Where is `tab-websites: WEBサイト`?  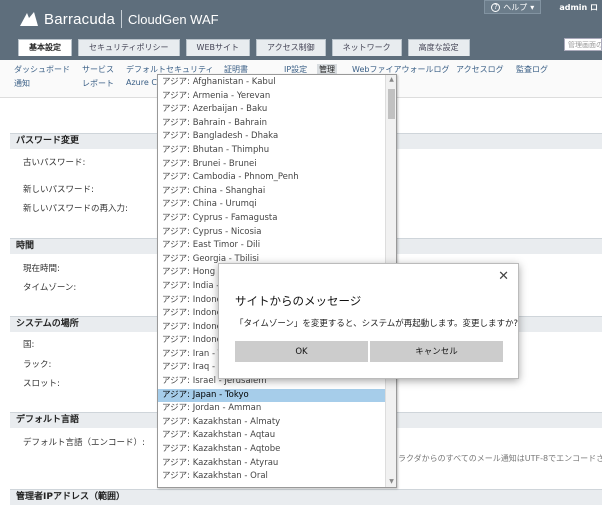
tab-websites: WEBサイト is located at coordinates (217, 47).